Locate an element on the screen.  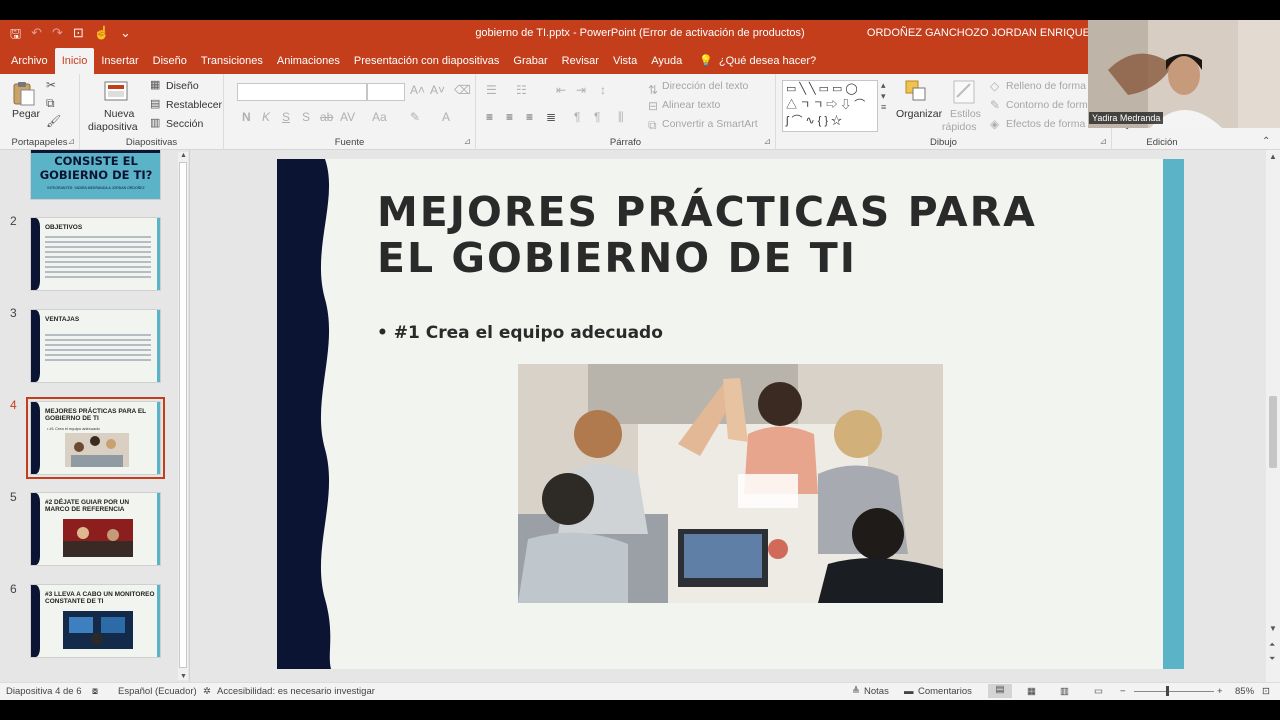
language-indicator: Español (Ecuador) is located at coordinates (157, 691).